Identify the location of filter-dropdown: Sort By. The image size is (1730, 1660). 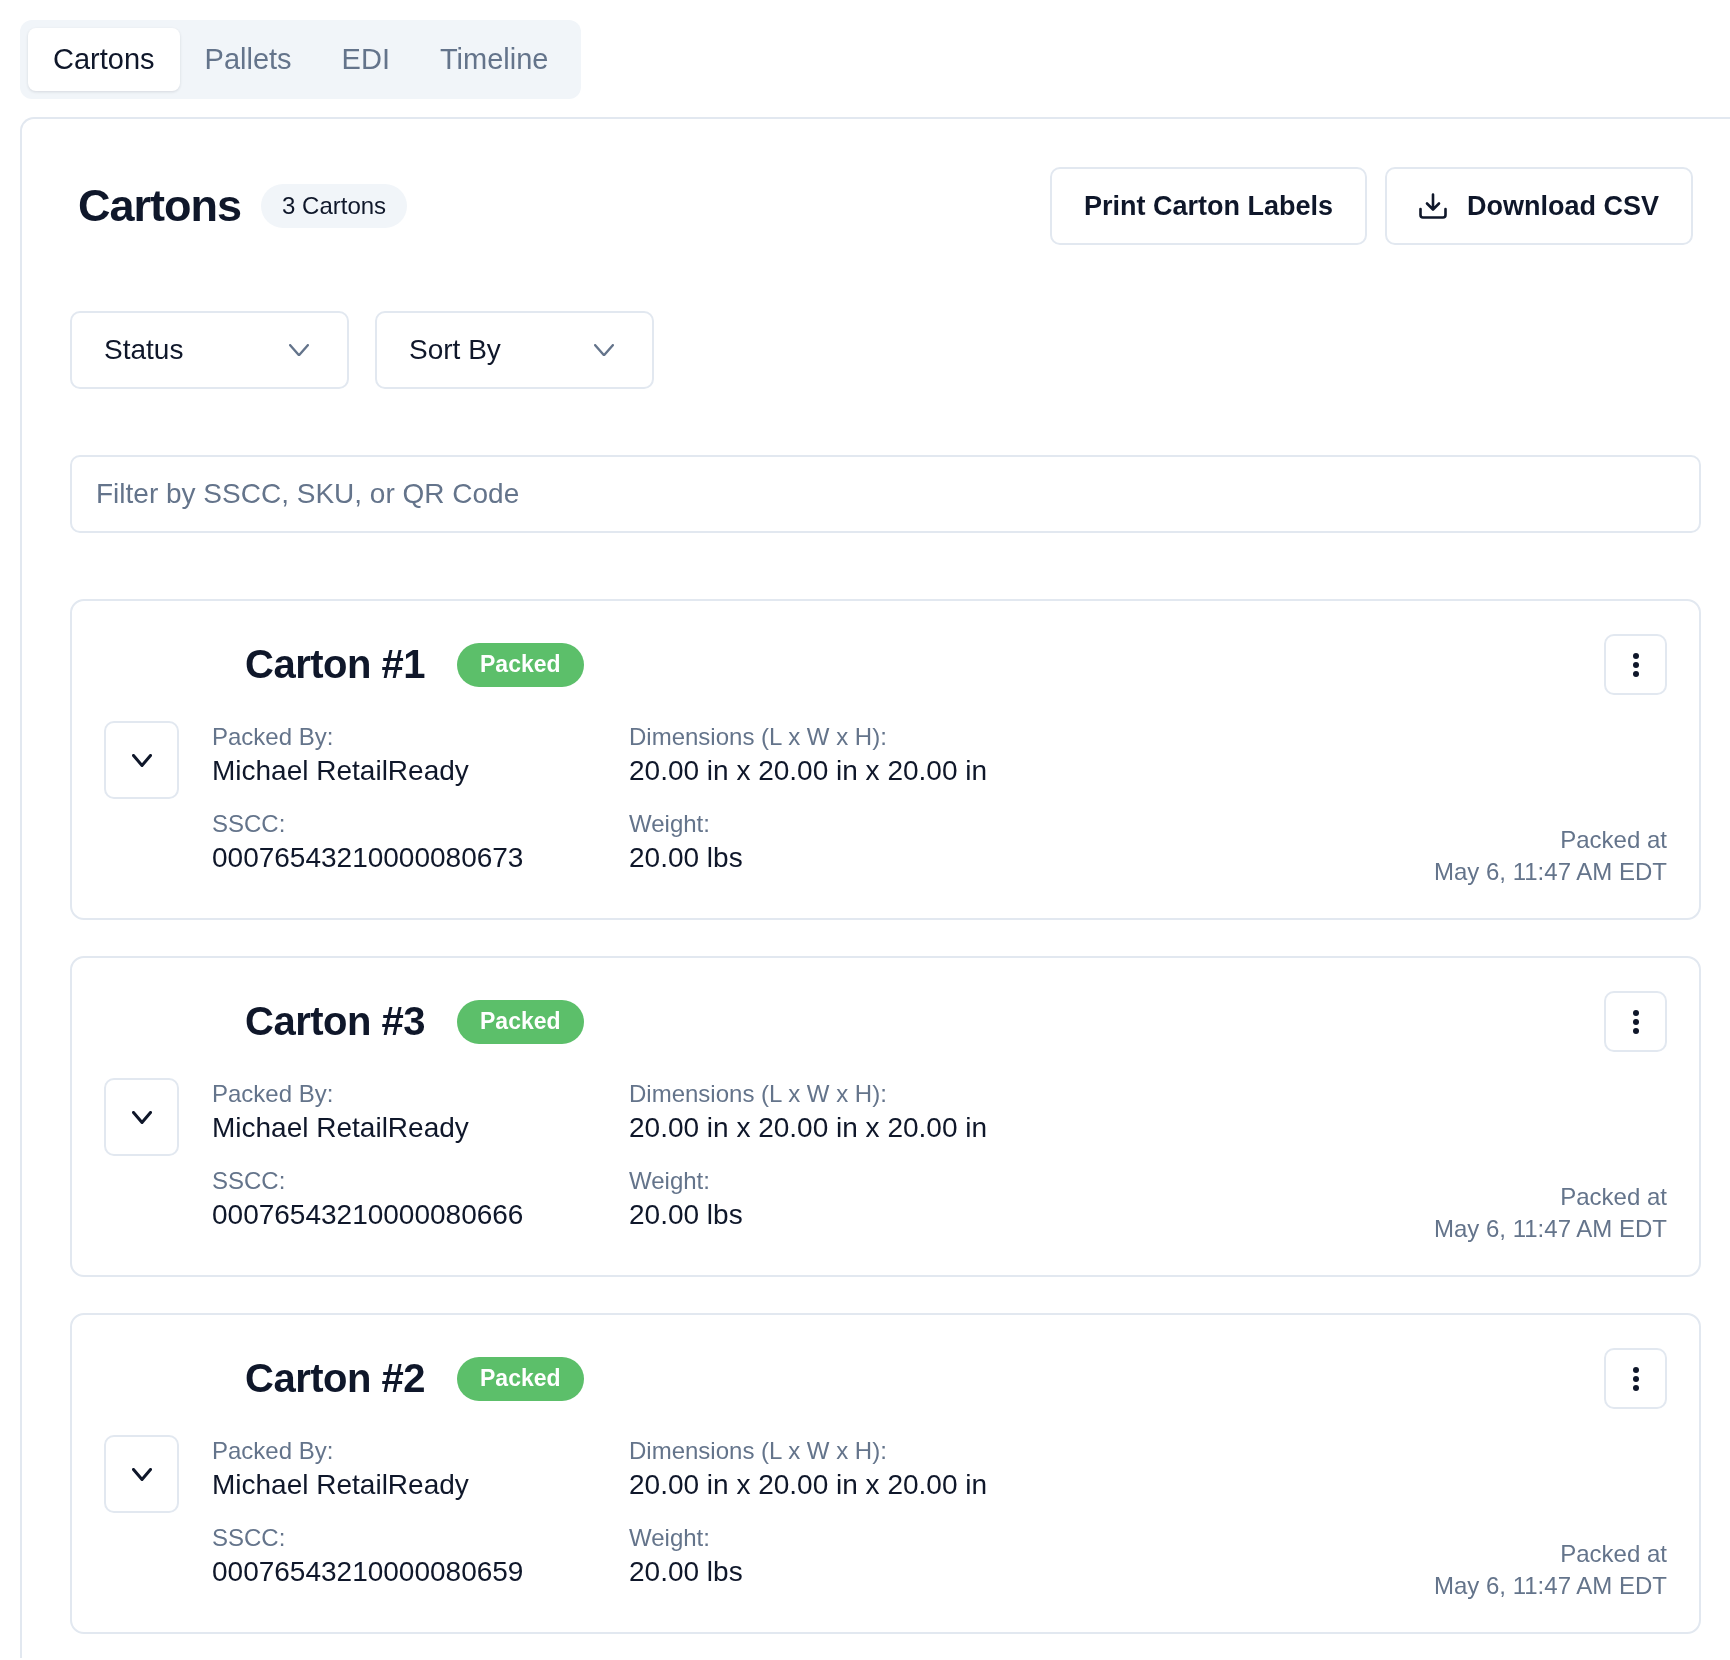
(514, 350).